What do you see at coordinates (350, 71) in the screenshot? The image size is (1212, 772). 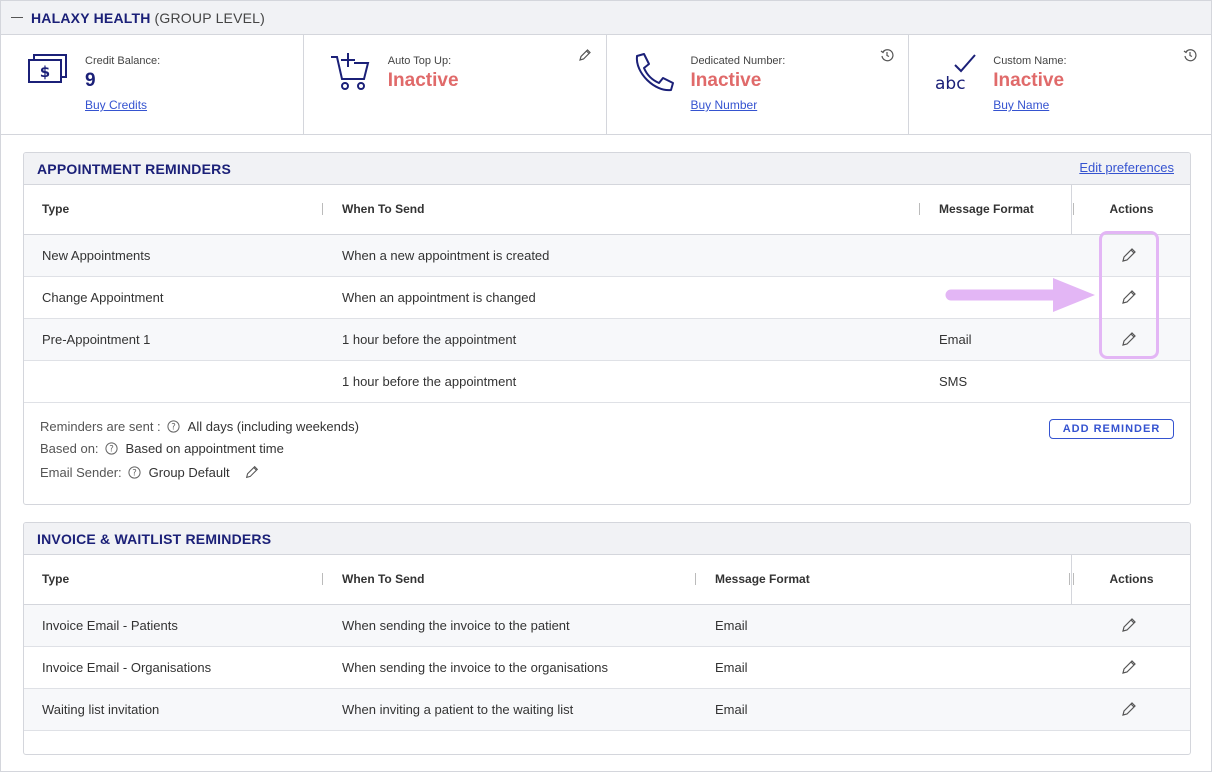 I see `cart-plus-icon` at bounding box center [350, 71].